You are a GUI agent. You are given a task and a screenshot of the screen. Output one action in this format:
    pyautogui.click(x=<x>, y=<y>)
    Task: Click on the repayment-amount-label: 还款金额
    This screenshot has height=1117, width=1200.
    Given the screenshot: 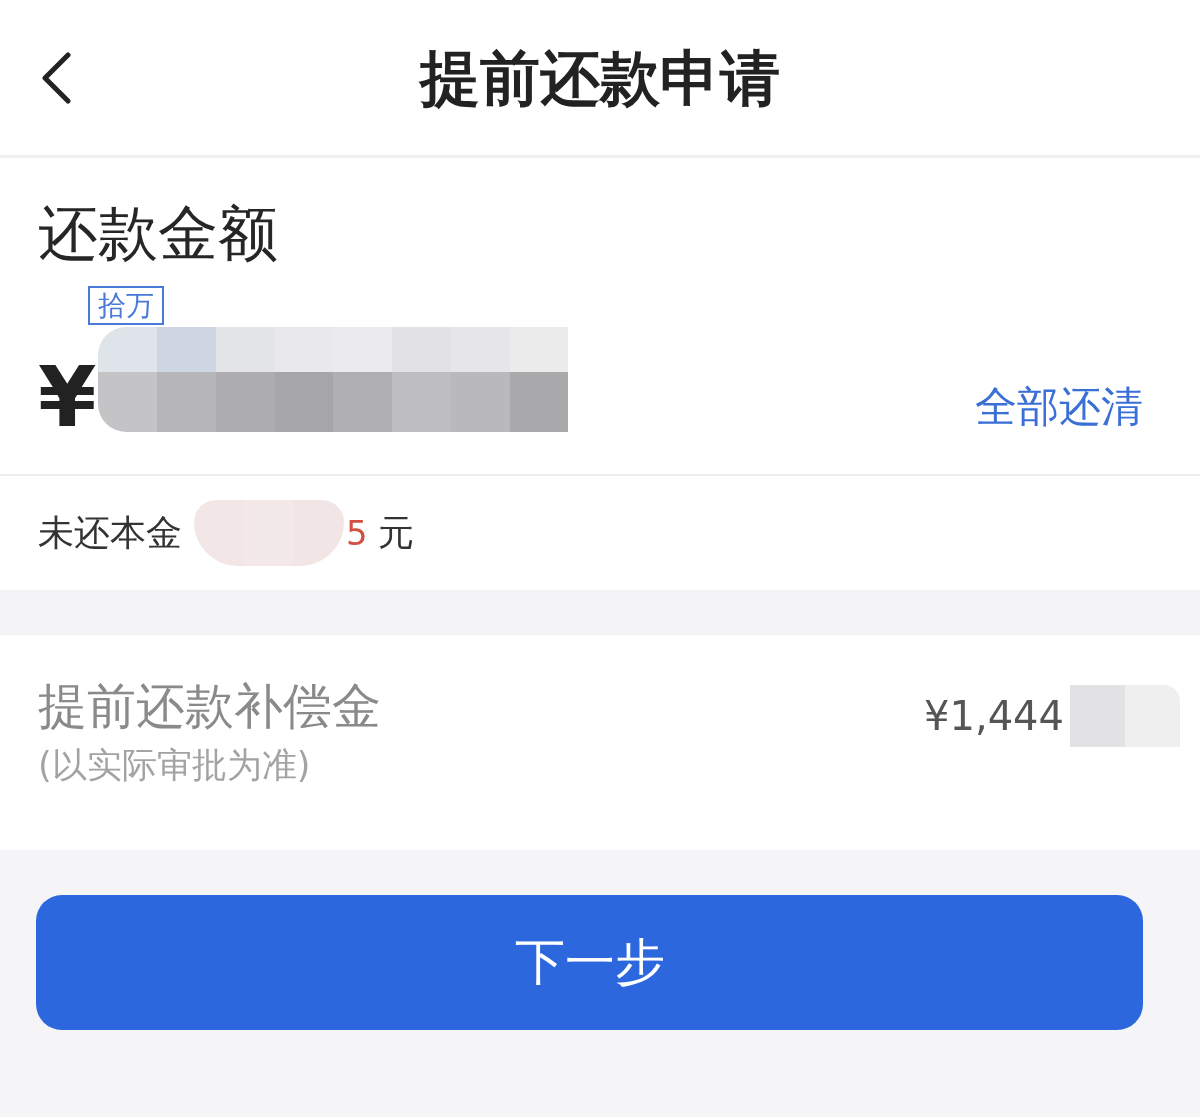 What is the action you would take?
    pyautogui.click(x=158, y=233)
    